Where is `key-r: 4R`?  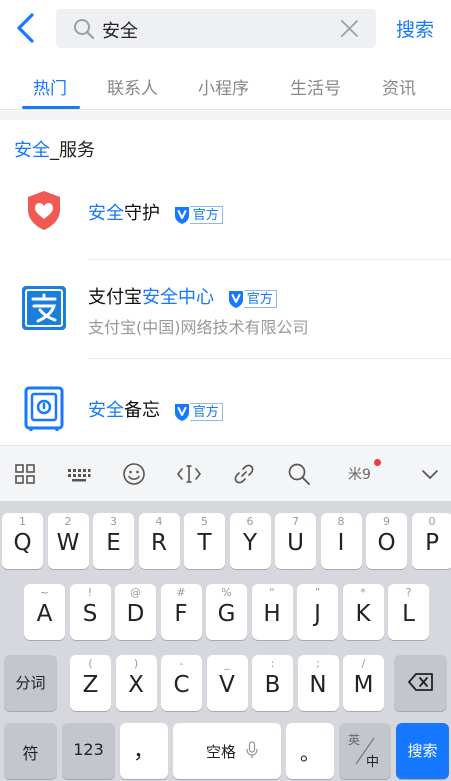 key-r: 4R is located at coordinates (159, 541).